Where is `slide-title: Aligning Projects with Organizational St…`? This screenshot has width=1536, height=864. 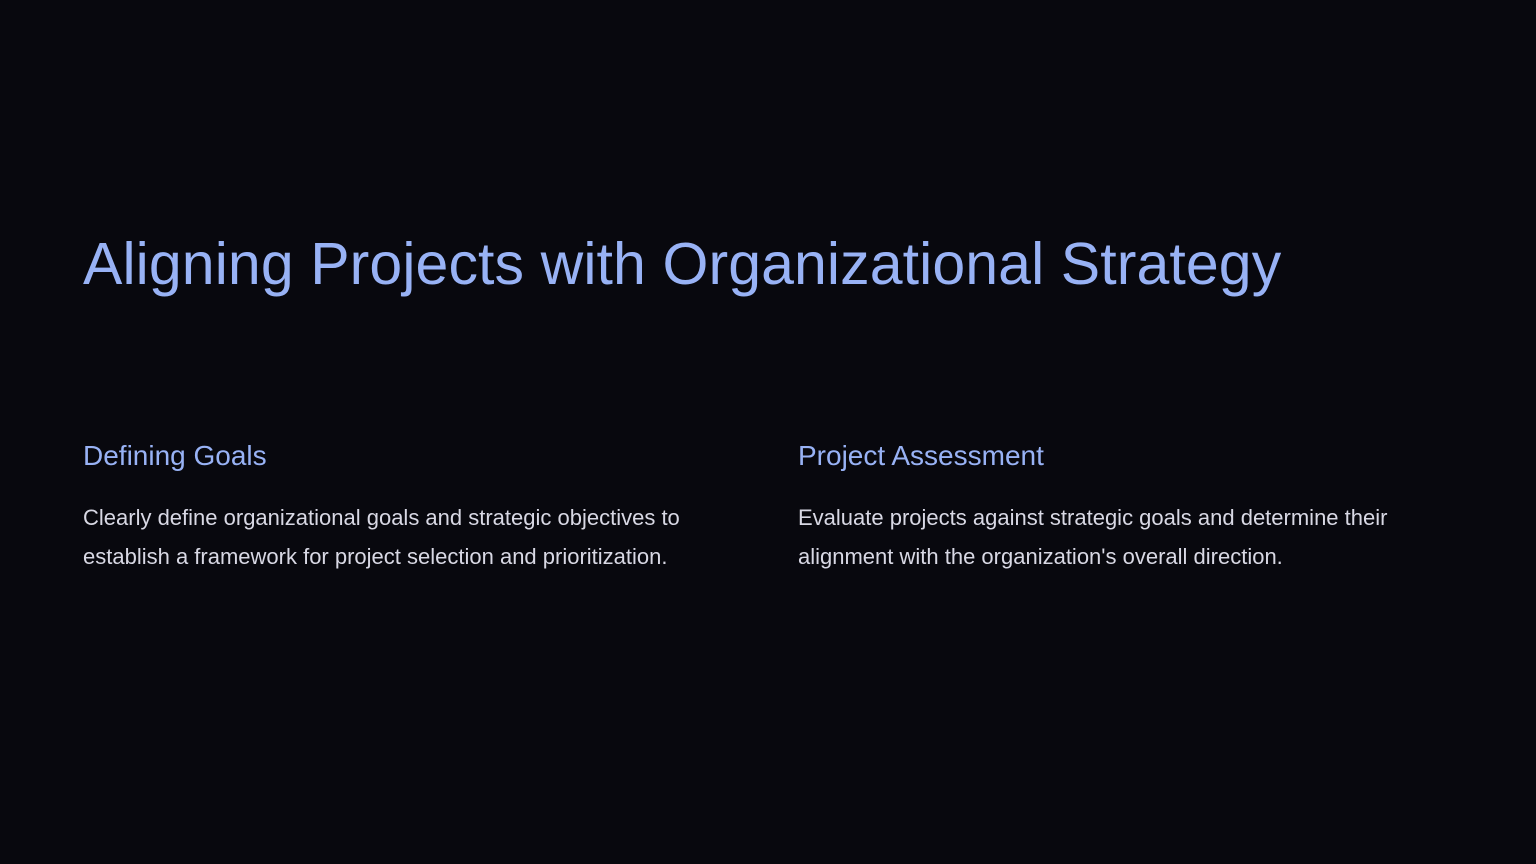
slide-title: Aligning Projects with Organizational St… is located at coordinates (682, 264).